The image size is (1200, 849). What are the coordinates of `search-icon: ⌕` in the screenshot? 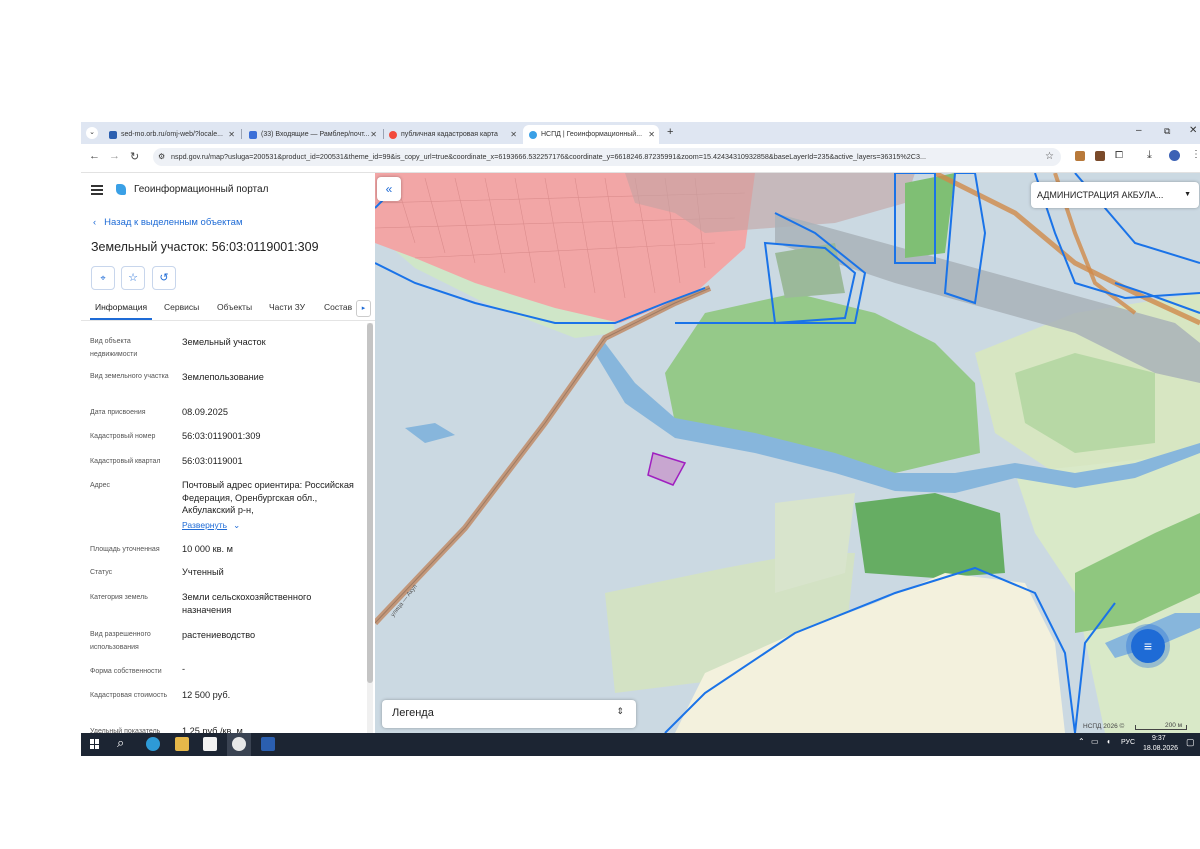 It's located at (120, 743).